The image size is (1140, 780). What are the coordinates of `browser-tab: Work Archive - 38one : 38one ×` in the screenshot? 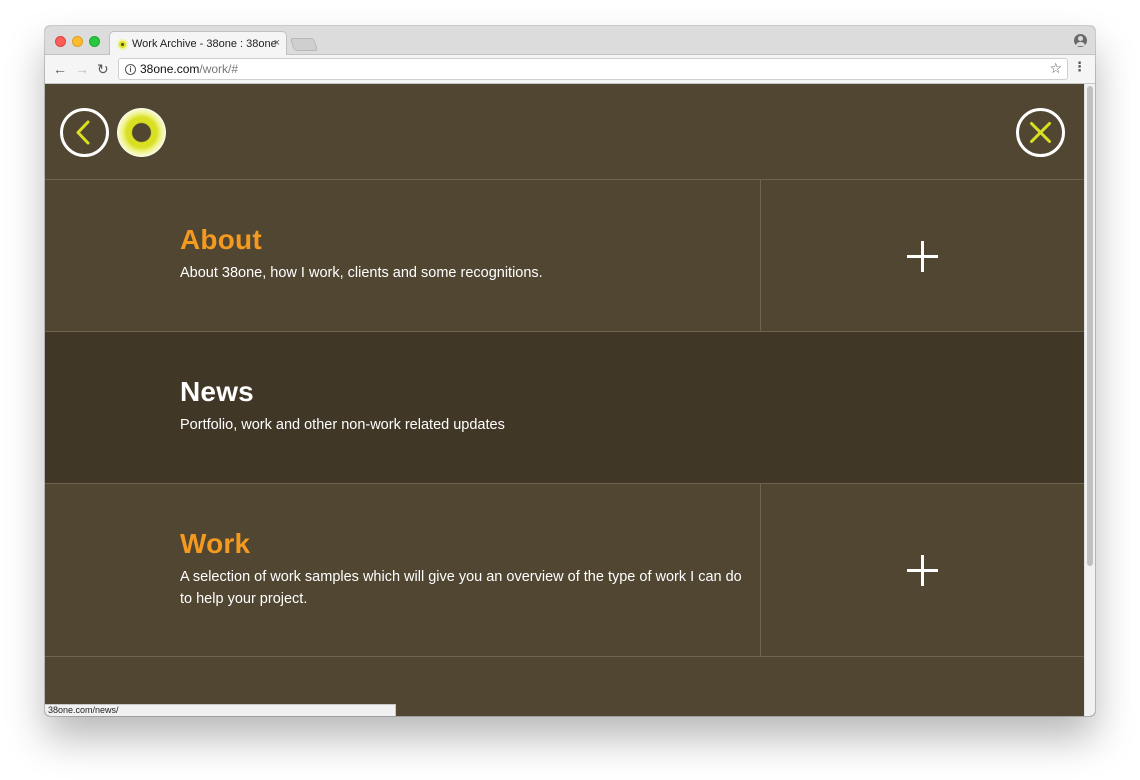 It's located at (198, 43).